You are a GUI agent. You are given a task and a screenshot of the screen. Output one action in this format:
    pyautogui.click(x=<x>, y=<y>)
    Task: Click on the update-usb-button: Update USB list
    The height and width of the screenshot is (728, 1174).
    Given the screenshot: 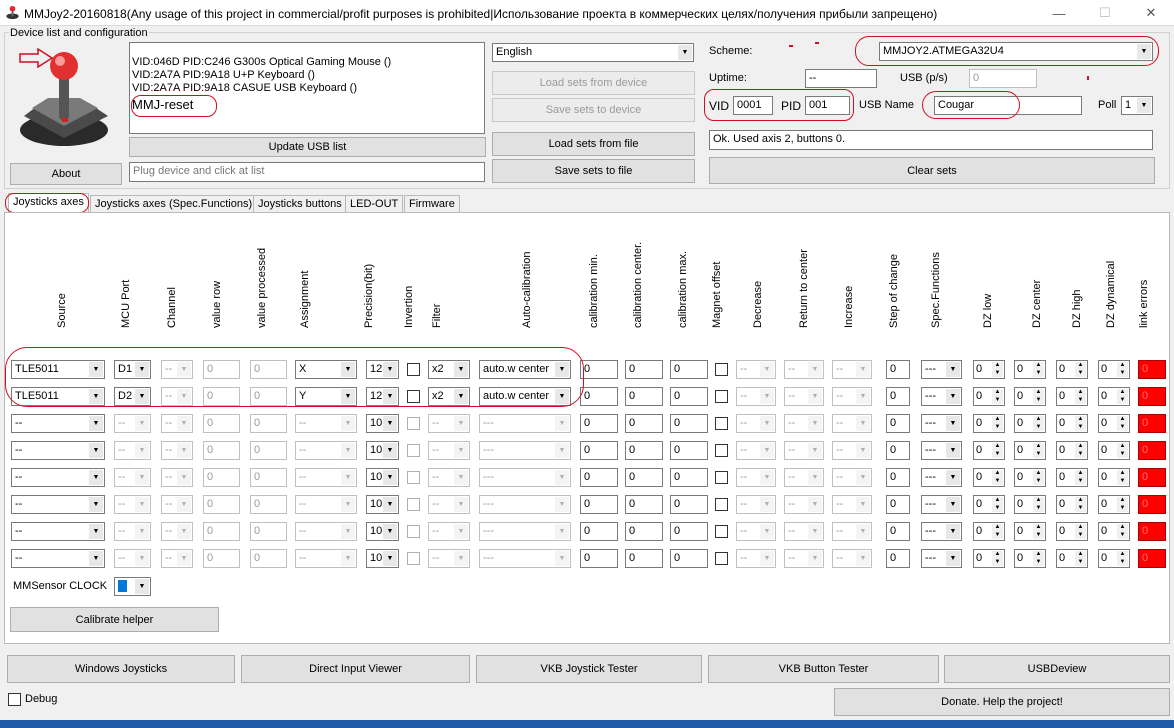 What is the action you would take?
    pyautogui.click(x=307, y=147)
    